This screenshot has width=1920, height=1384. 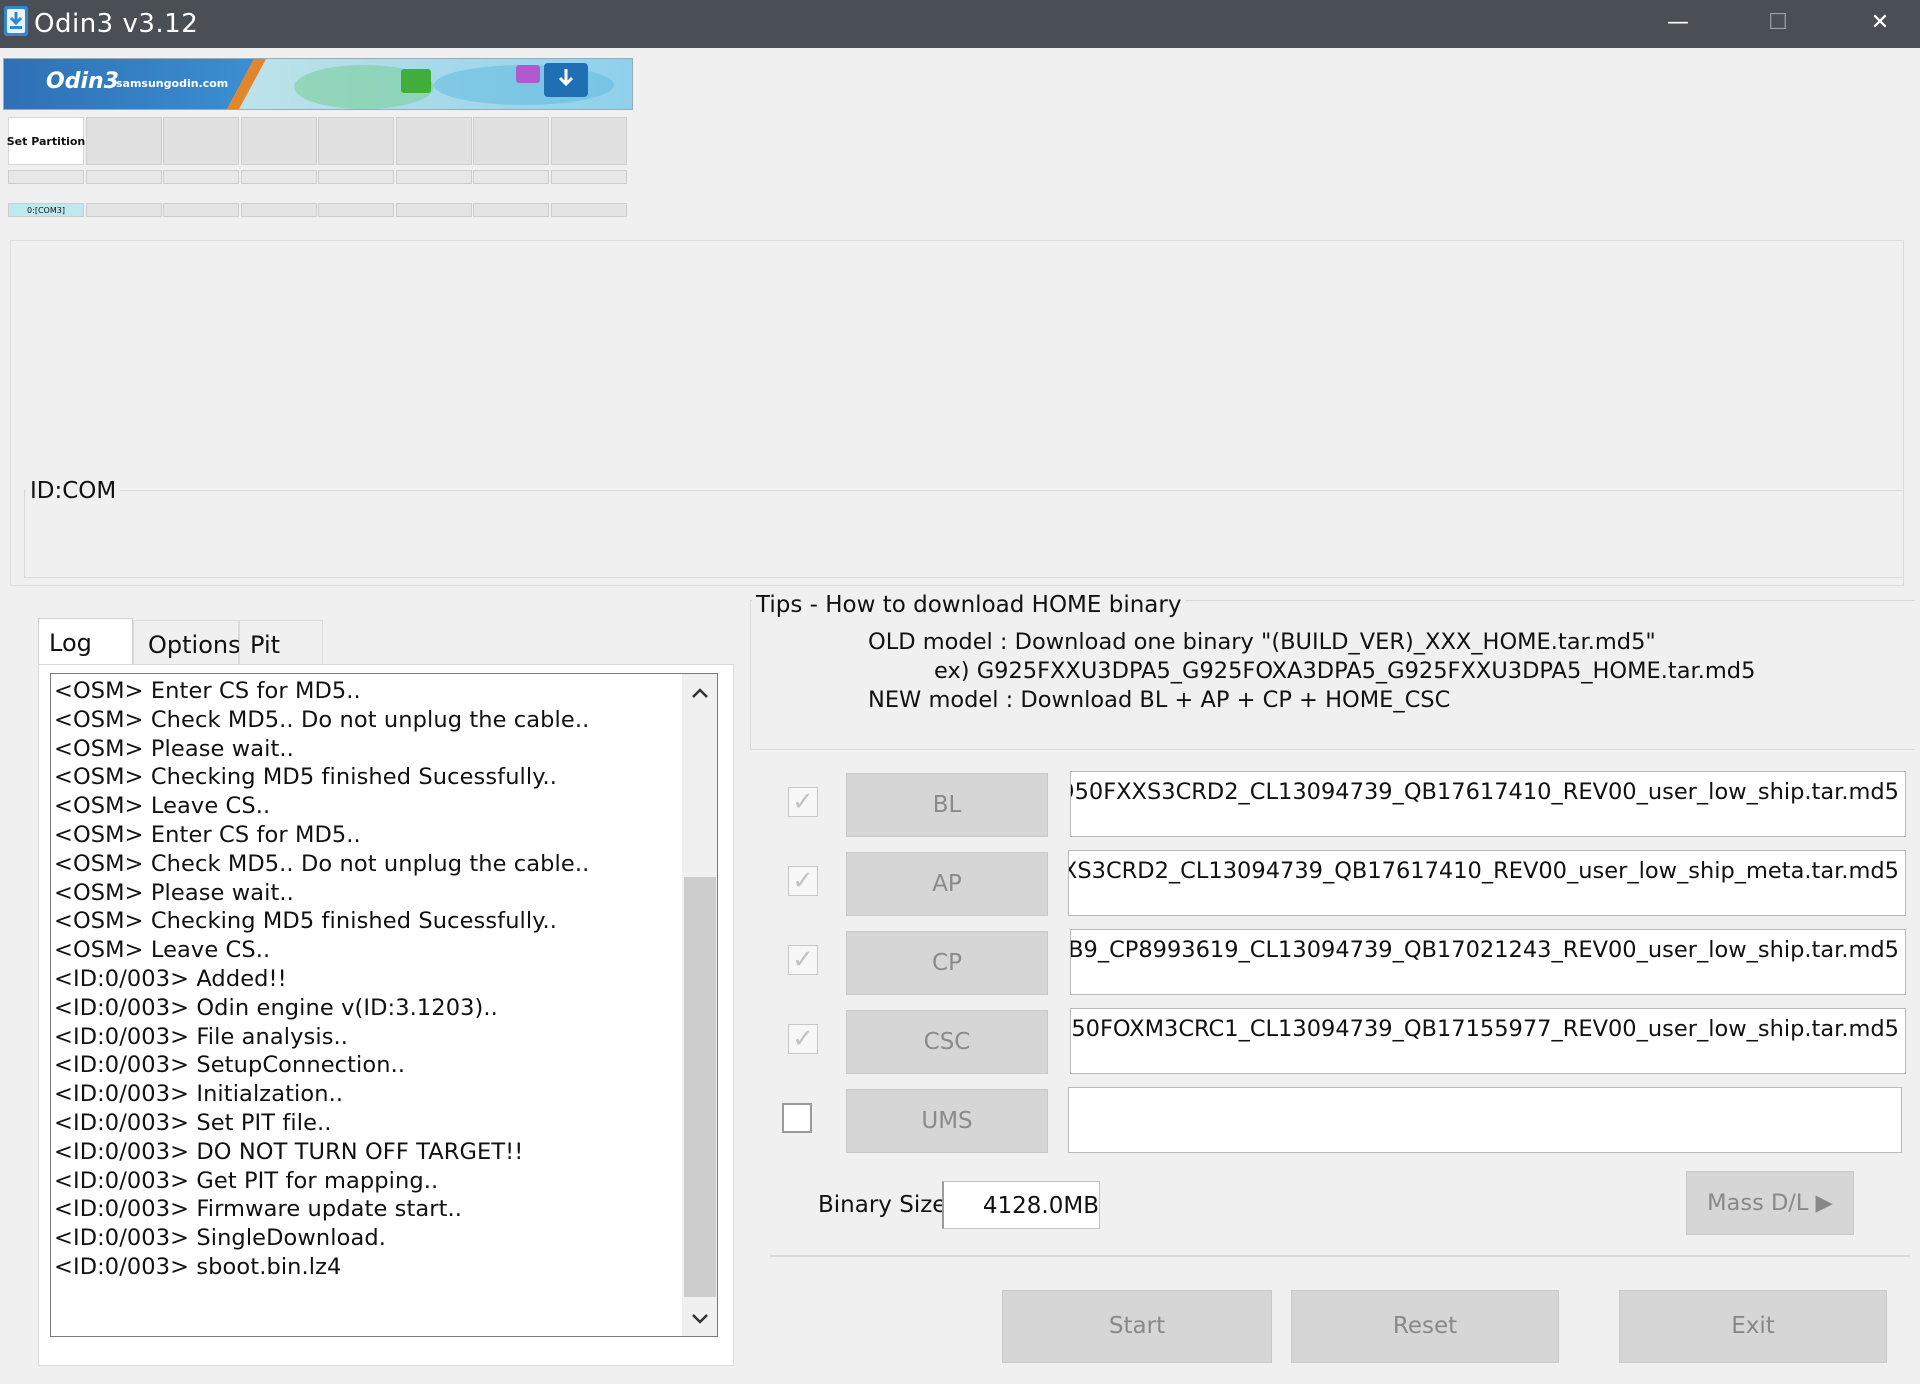 What do you see at coordinates (1485, 1120) in the screenshot?
I see `ums-path-field` at bounding box center [1485, 1120].